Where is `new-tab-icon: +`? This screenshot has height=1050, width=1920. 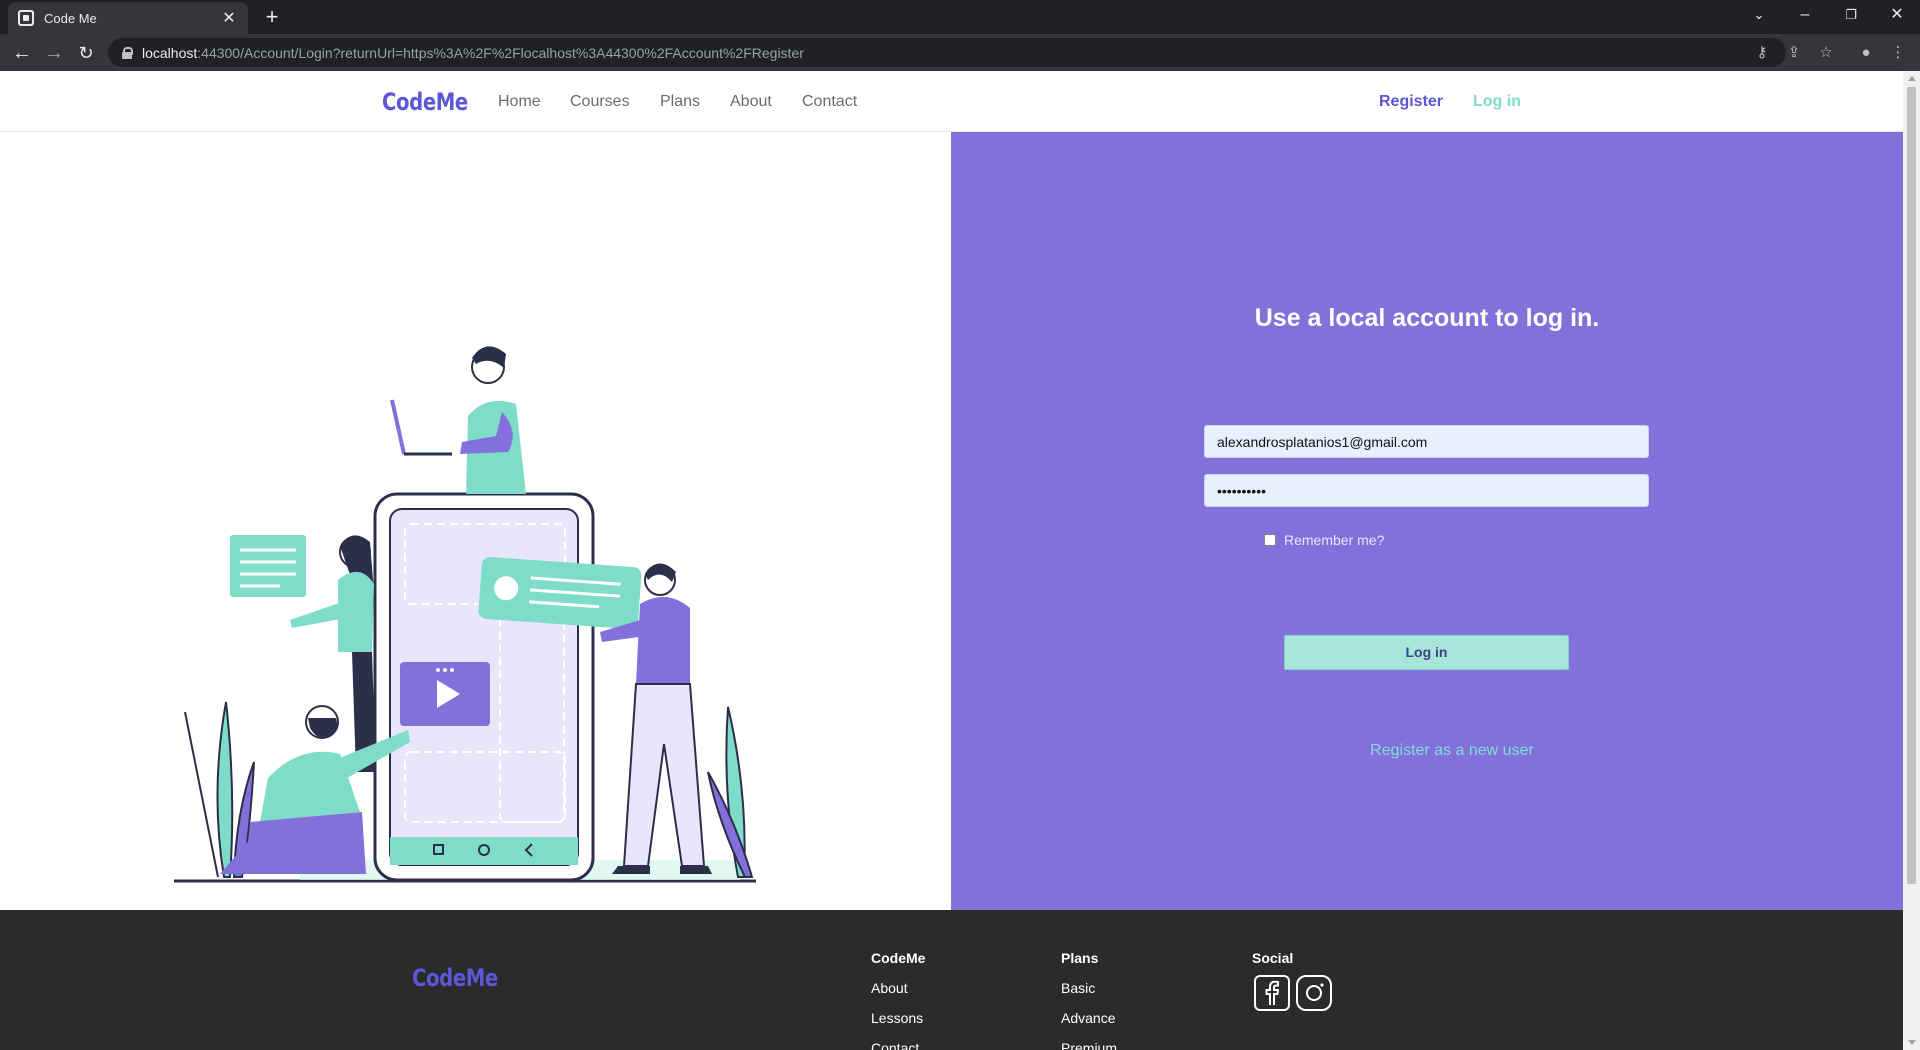
new-tab-icon: + is located at coordinates (272, 17).